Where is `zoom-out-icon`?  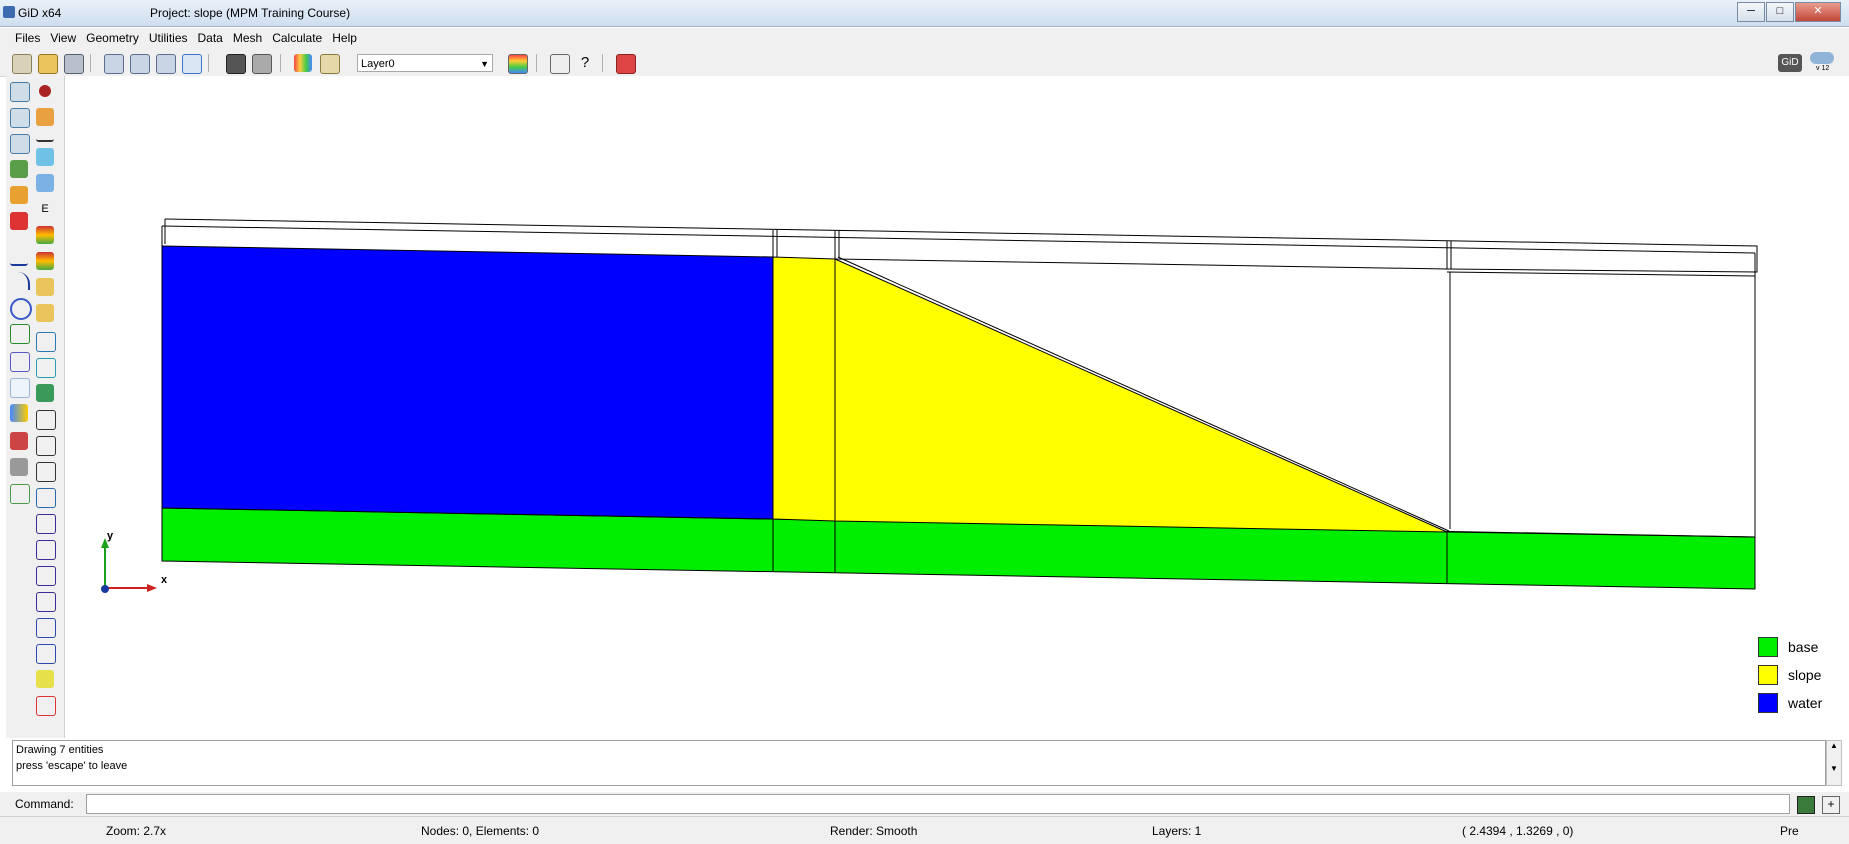
zoom-out-icon is located at coordinates (20, 118).